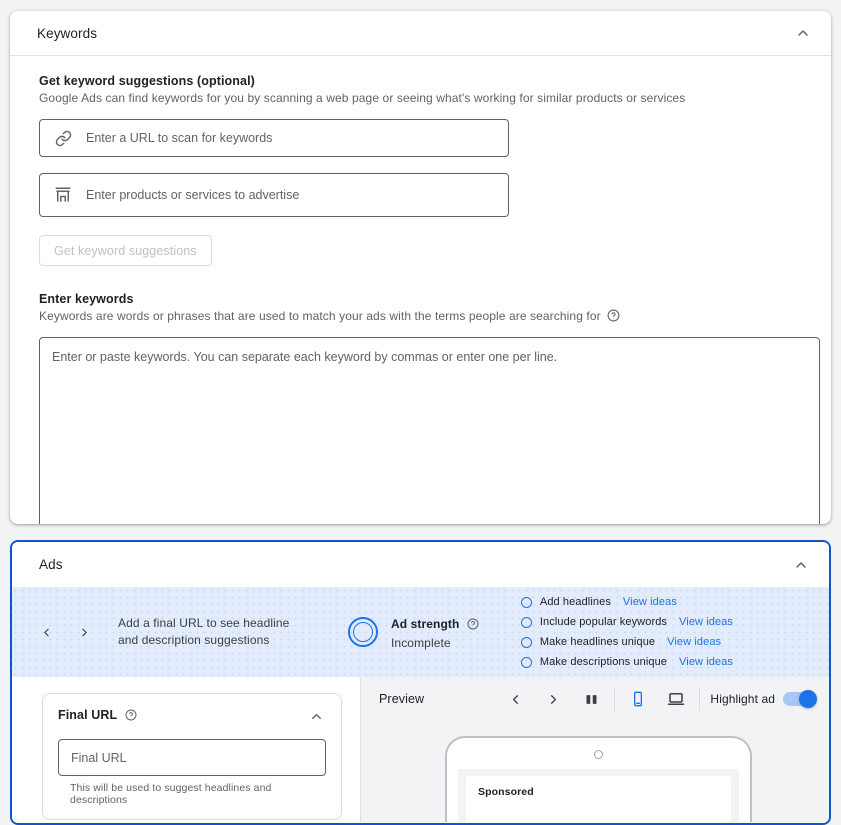 The image size is (841, 825). I want to click on phone-preview-mock: Sponsored, so click(598, 779).